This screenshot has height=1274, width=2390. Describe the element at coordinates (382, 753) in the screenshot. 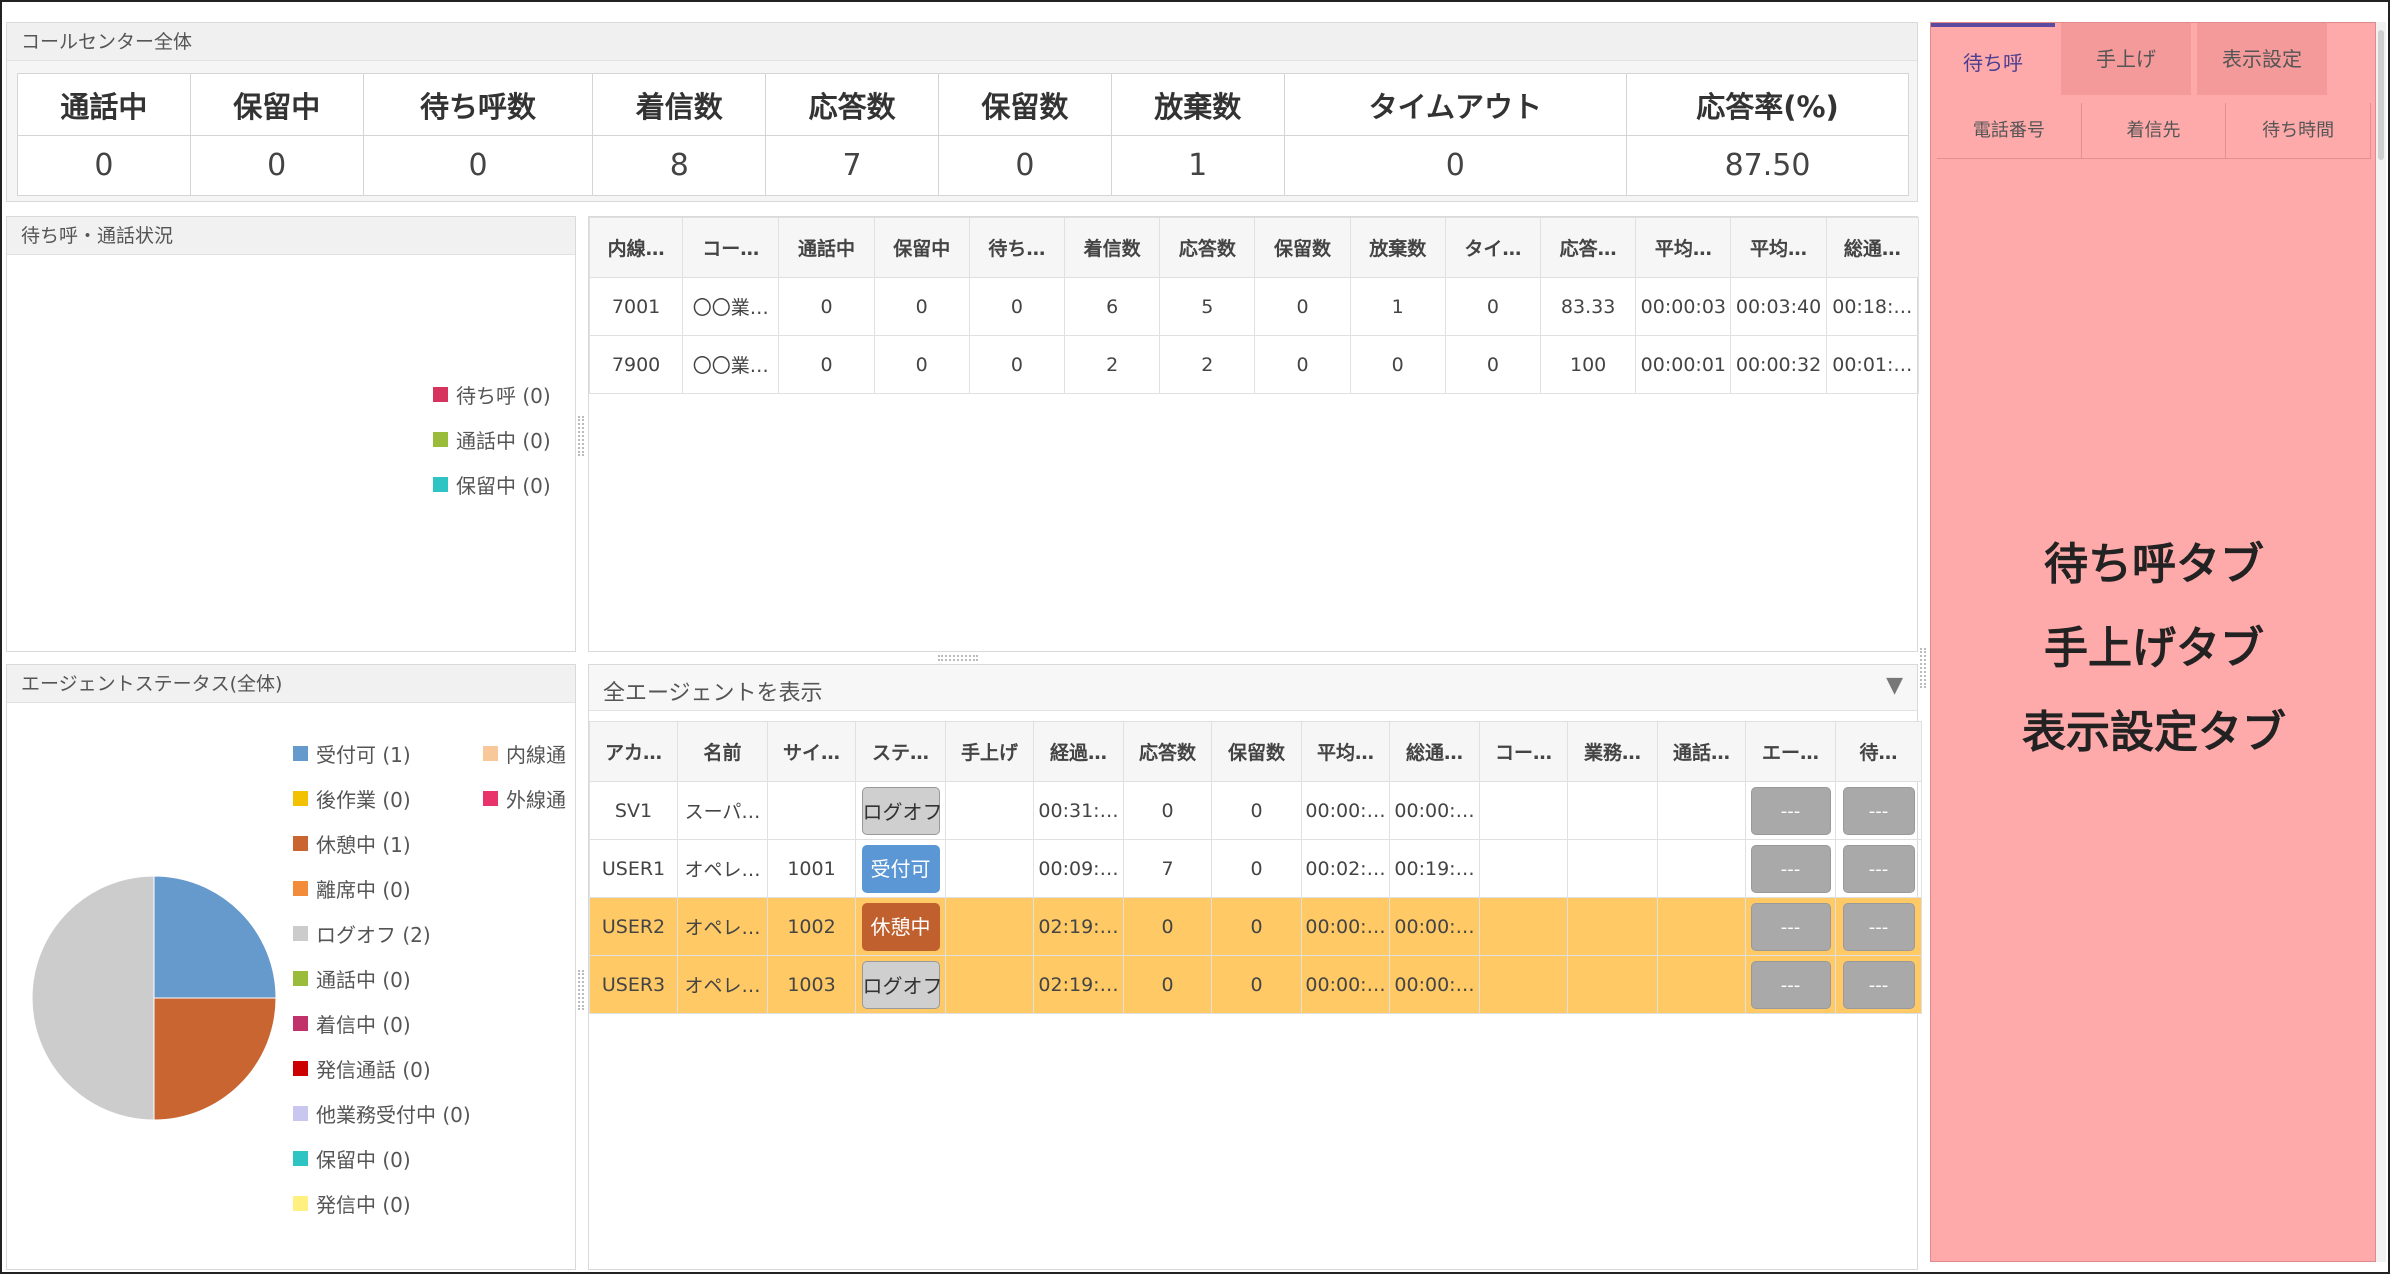

I see `legend-item: 受付可 (1)` at that location.